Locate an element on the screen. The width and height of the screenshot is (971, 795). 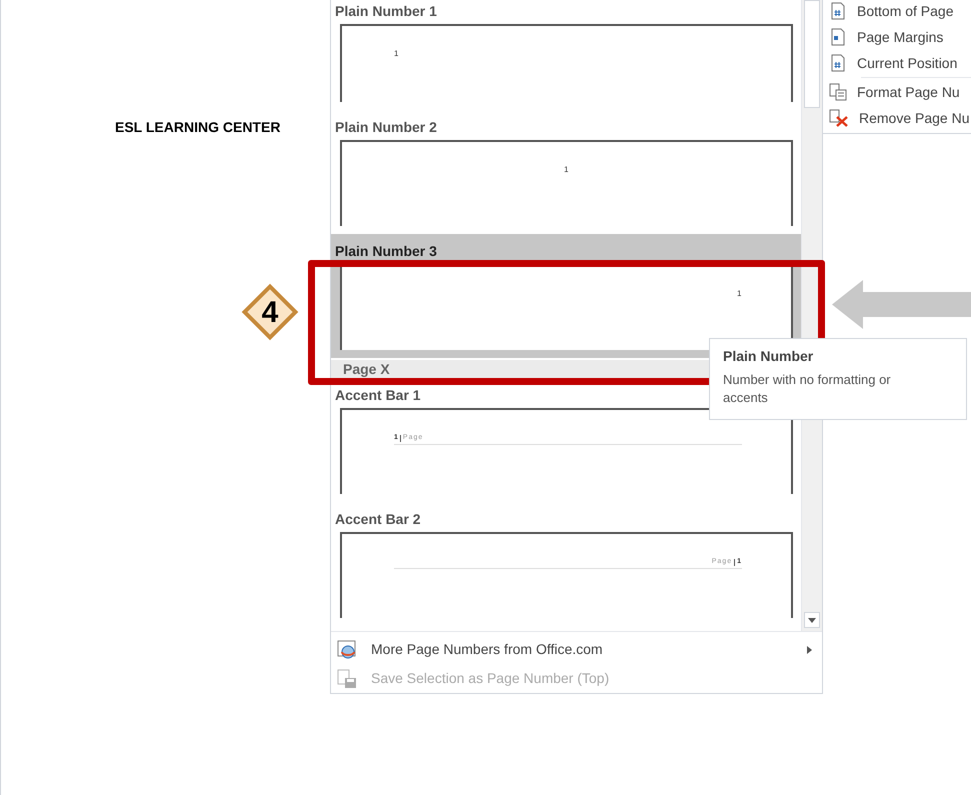
item-title: Plain Number 2 is located at coordinates (386, 127).